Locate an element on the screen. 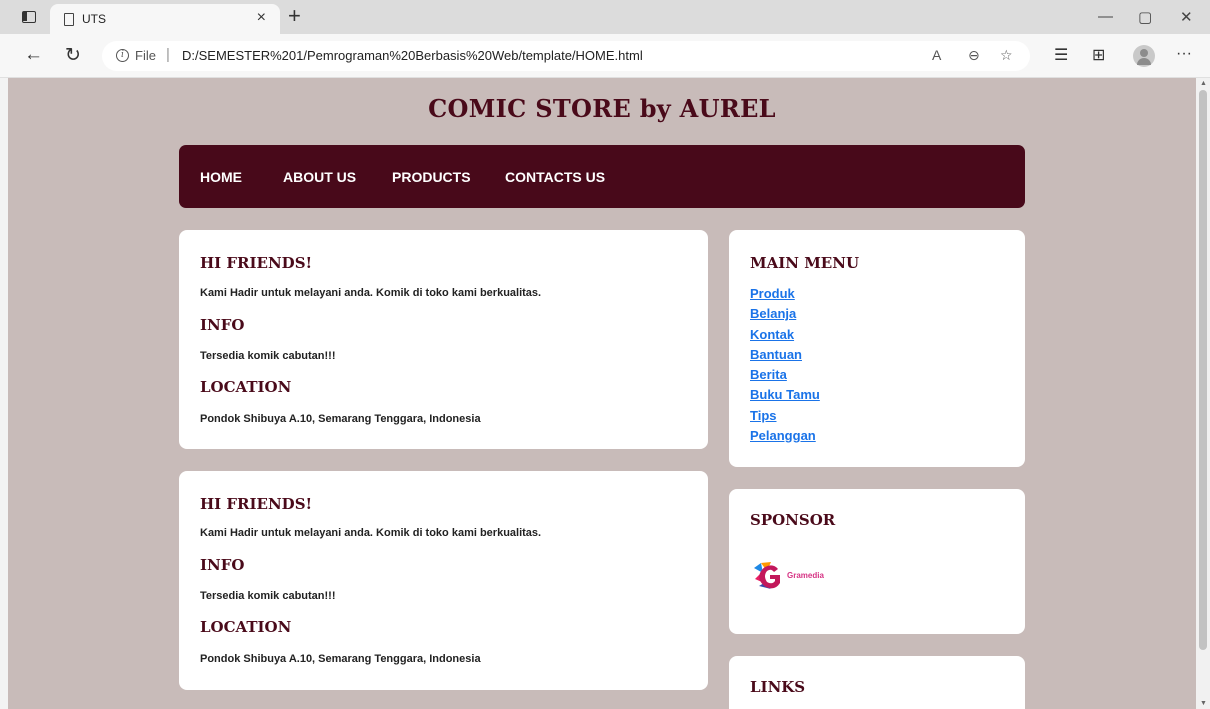  gramedia-logo: Gramedia is located at coordinates (801, 576).